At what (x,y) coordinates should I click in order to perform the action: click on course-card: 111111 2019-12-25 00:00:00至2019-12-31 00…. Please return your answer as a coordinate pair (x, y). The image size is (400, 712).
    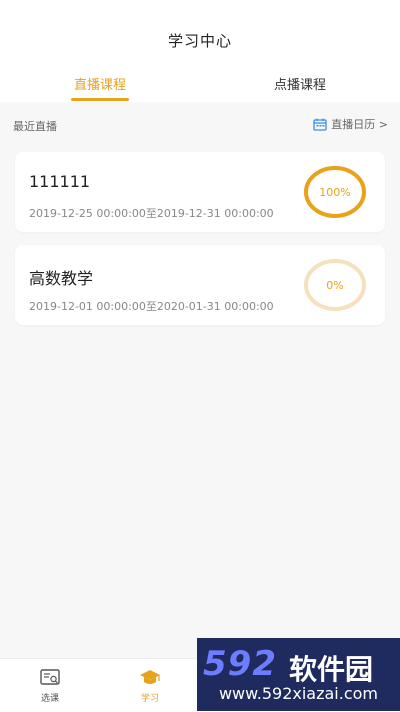
    Looking at the image, I should click on (200, 192).